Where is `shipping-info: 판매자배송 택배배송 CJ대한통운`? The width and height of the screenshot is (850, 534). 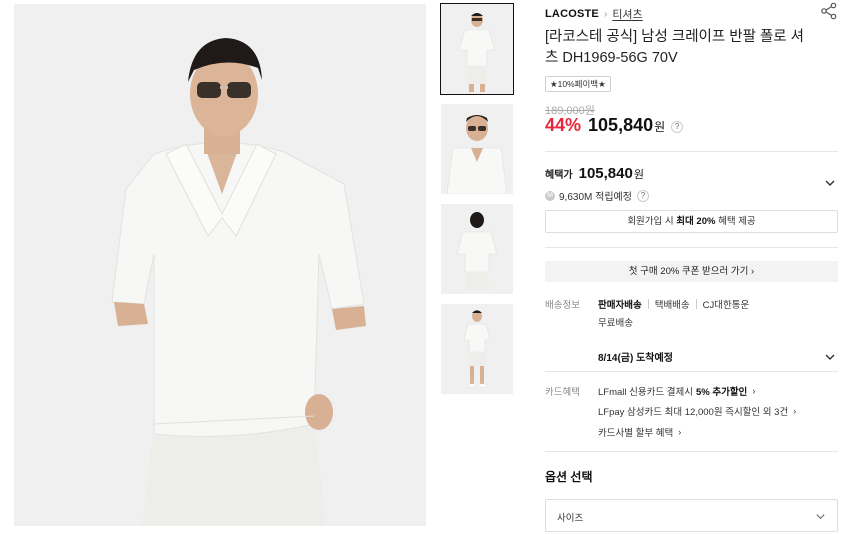 shipping-info: 판매자배송 택배배송 CJ대한통운 is located at coordinates (673, 304).